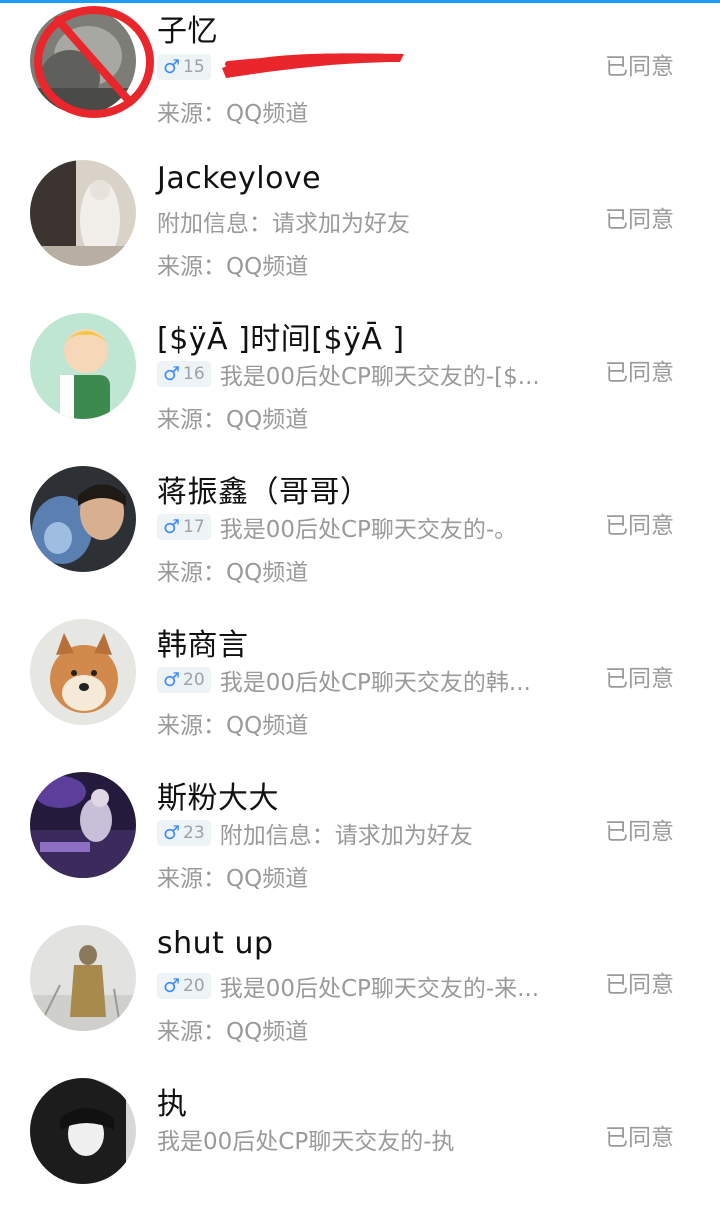 The image size is (720, 1224). Describe the element at coordinates (368, 530) in the screenshot. I see `request-message: 我是00后处CP聊天交友的-。` at that location.